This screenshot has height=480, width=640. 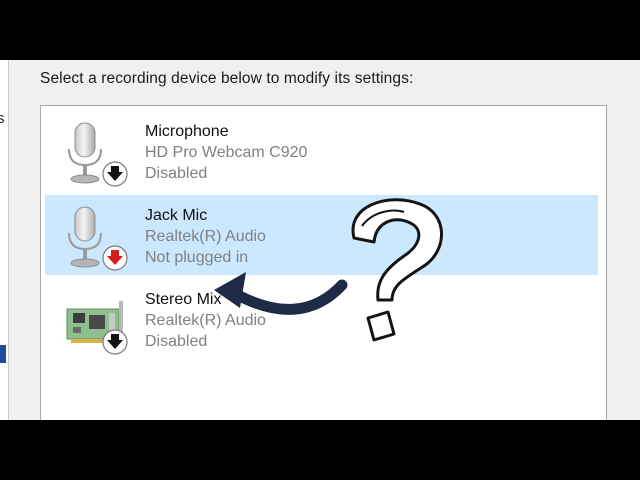 I want to click on device-driver: HD Pro Webcam C920, so click(x=226, y=152).